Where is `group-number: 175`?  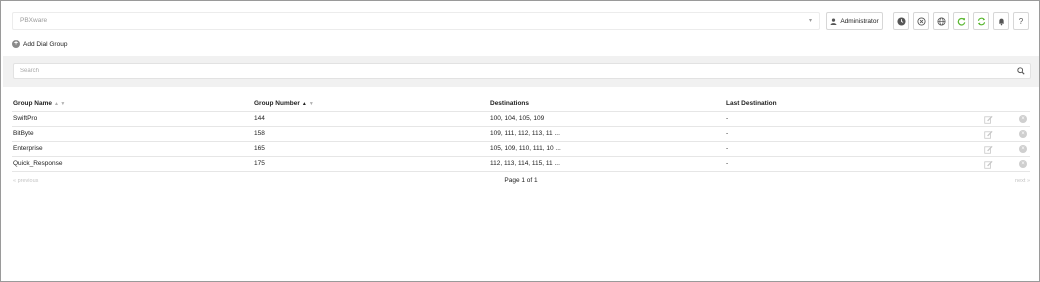 group-number: 175 is located at coordinates (259, 163).